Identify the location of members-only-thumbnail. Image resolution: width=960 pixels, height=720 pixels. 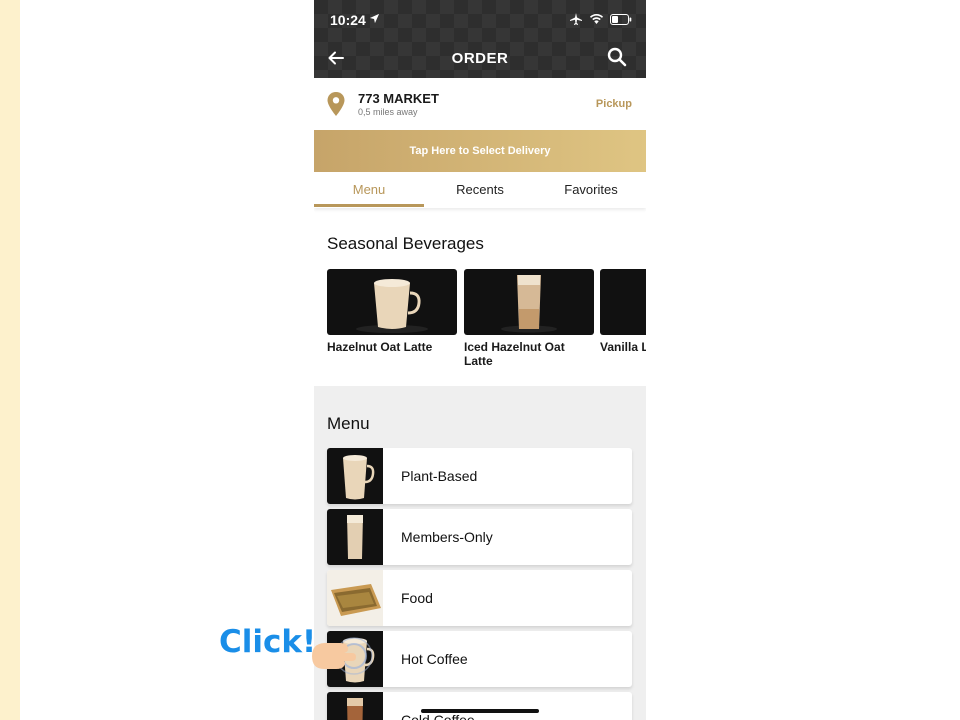
(355, 537).